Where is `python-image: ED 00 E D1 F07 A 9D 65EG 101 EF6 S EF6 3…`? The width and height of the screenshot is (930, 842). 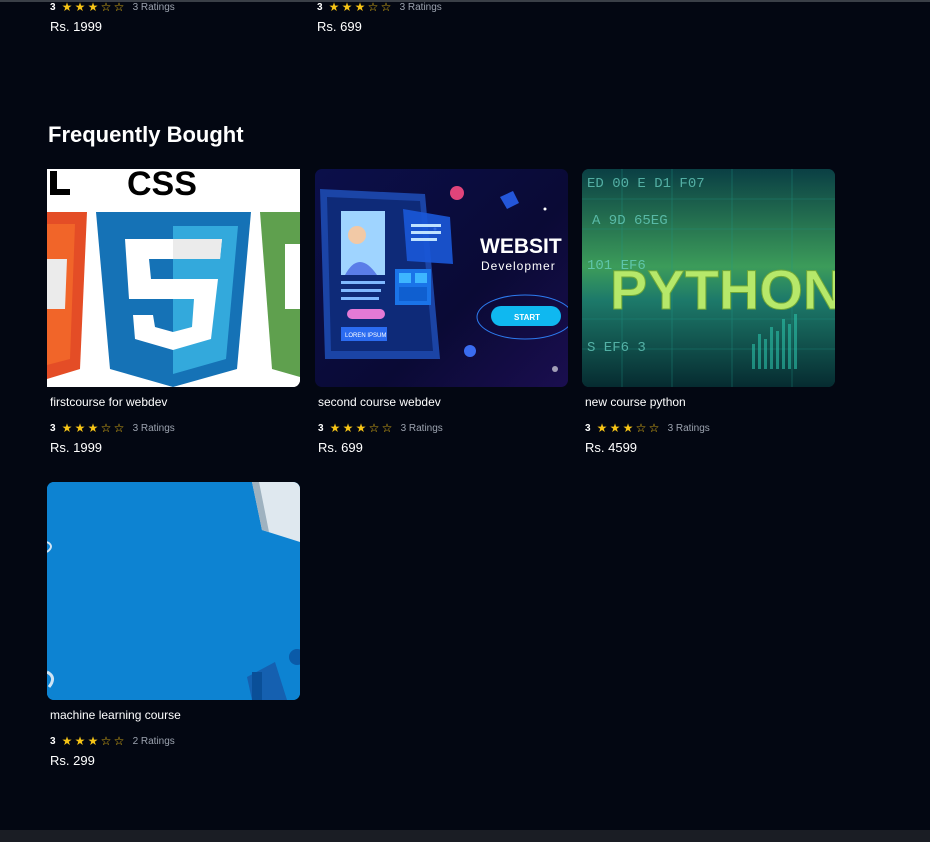
python-image: ED 00 E D1 F07 A 9D 65EG 101 EF6 S EF6 3… is located at coordinates (708, 278).